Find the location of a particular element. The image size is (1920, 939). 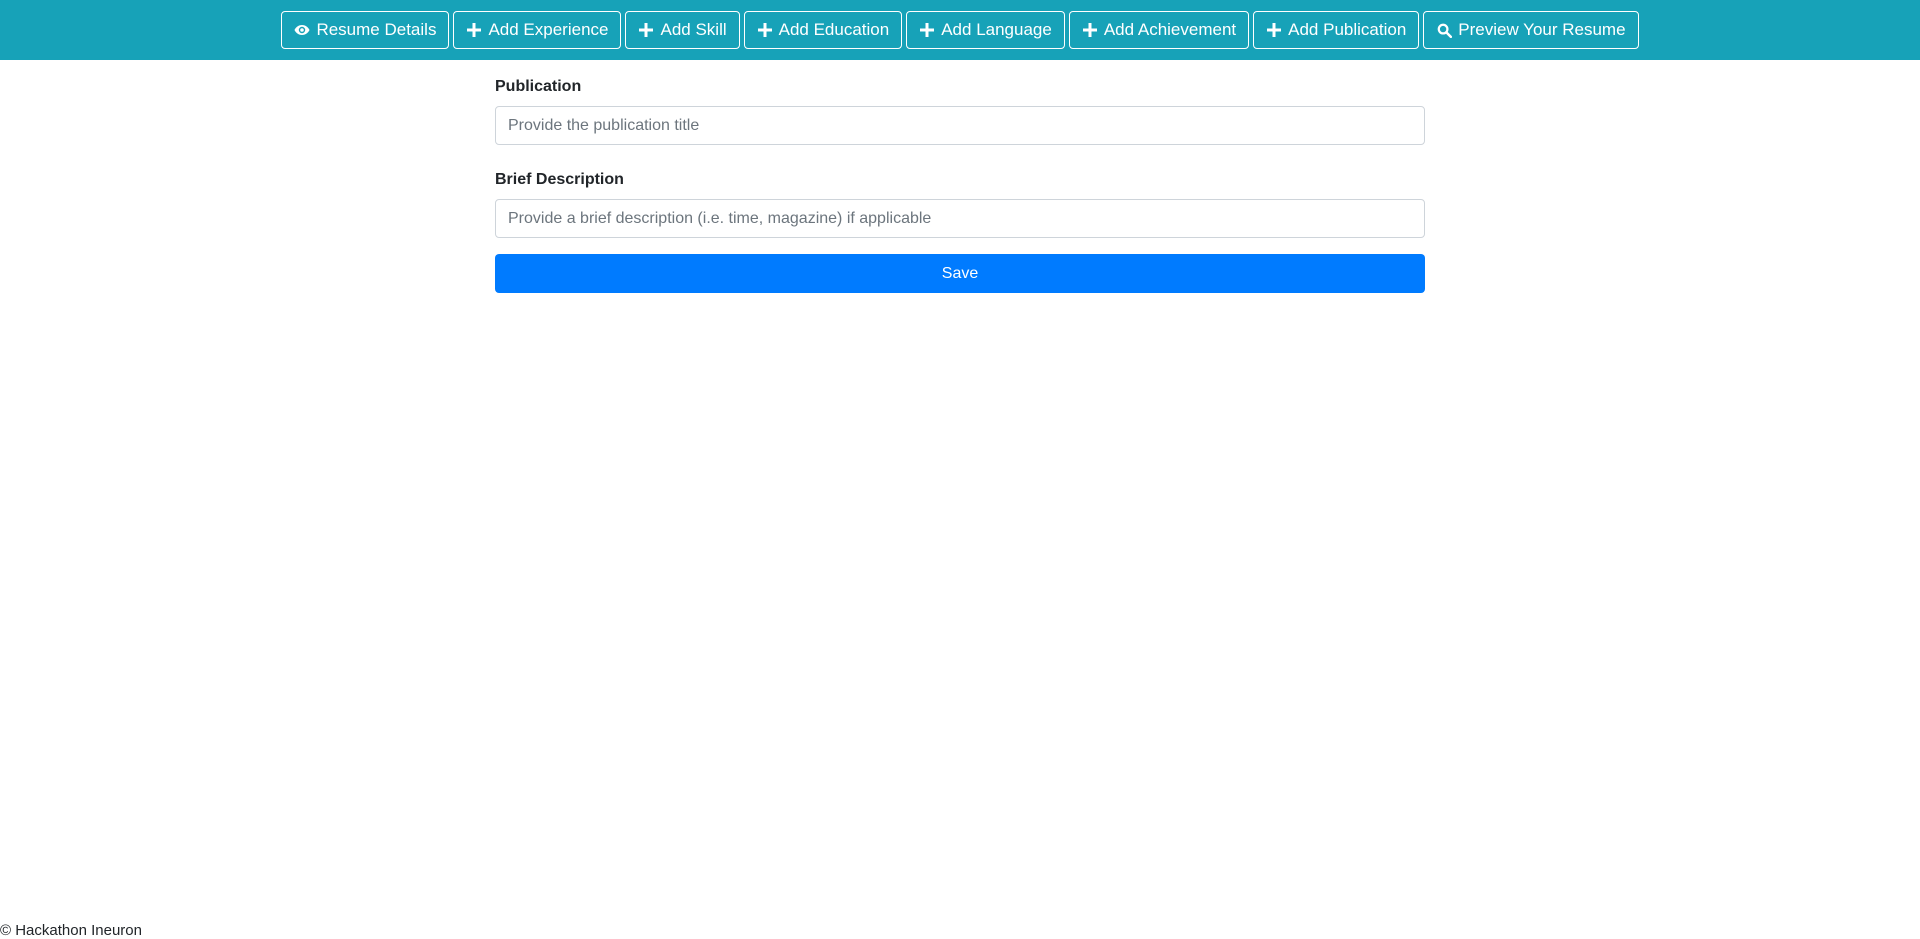

add-language-button: Add Language is located at coordinates (985, 30).